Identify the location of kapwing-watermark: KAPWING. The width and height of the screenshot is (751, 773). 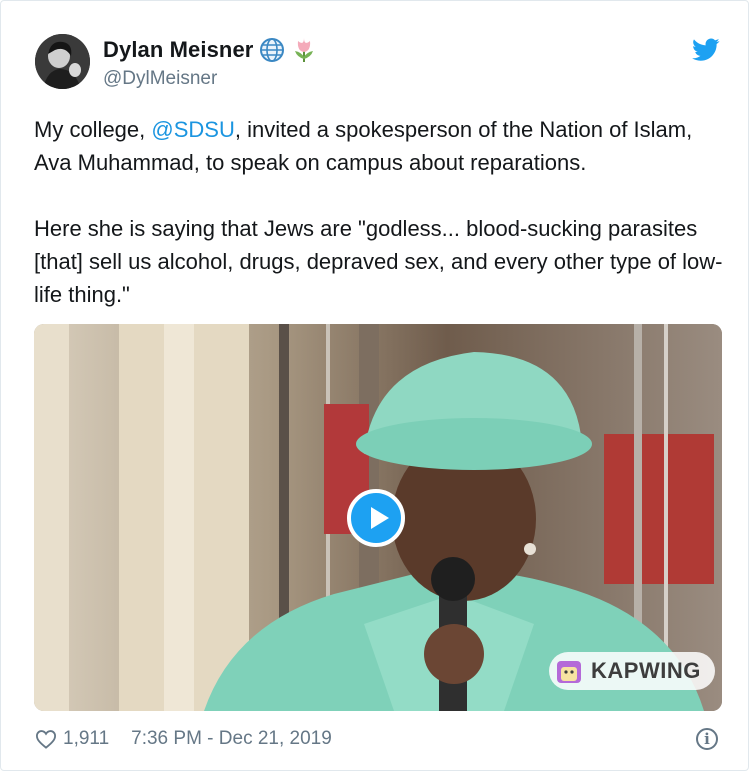
(632, 671).